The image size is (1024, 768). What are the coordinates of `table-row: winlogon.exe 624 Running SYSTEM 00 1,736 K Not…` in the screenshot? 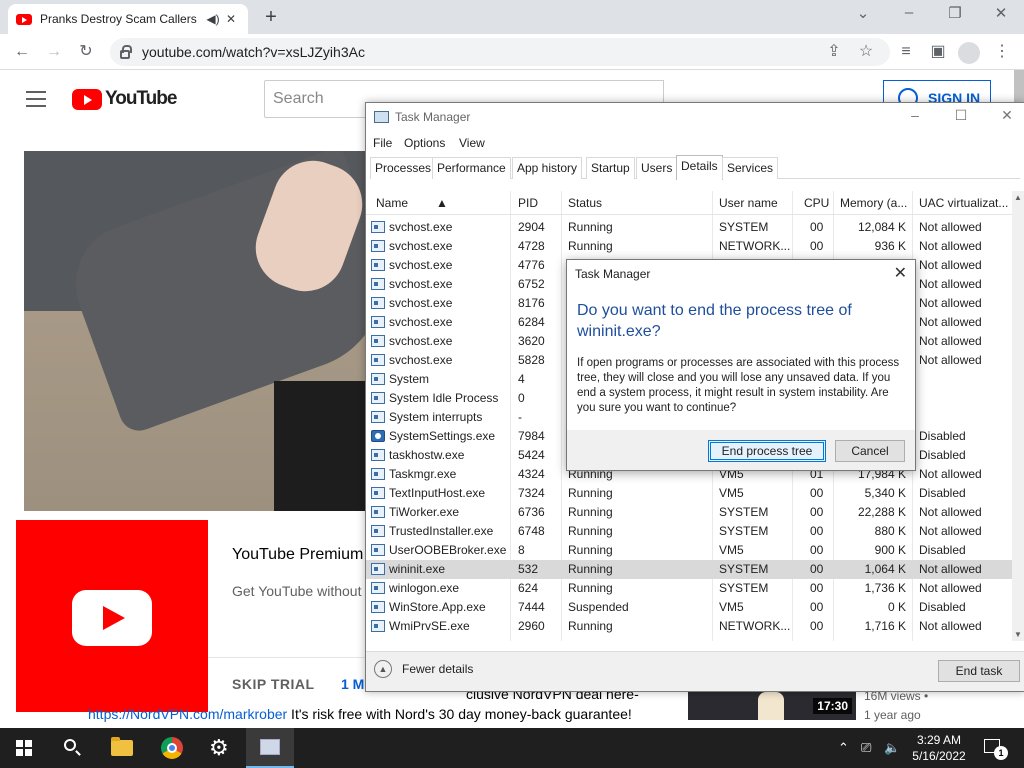 It's located at (689, 588).